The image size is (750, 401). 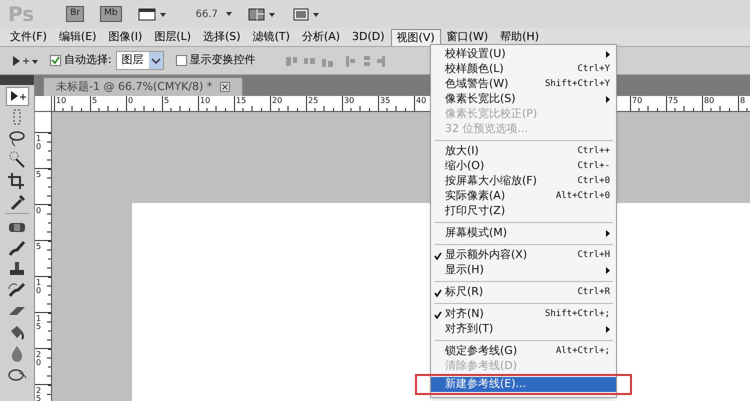 I want to click on shortcut-label: Shift+Ctrl+Y, so click(x=577, y=84).